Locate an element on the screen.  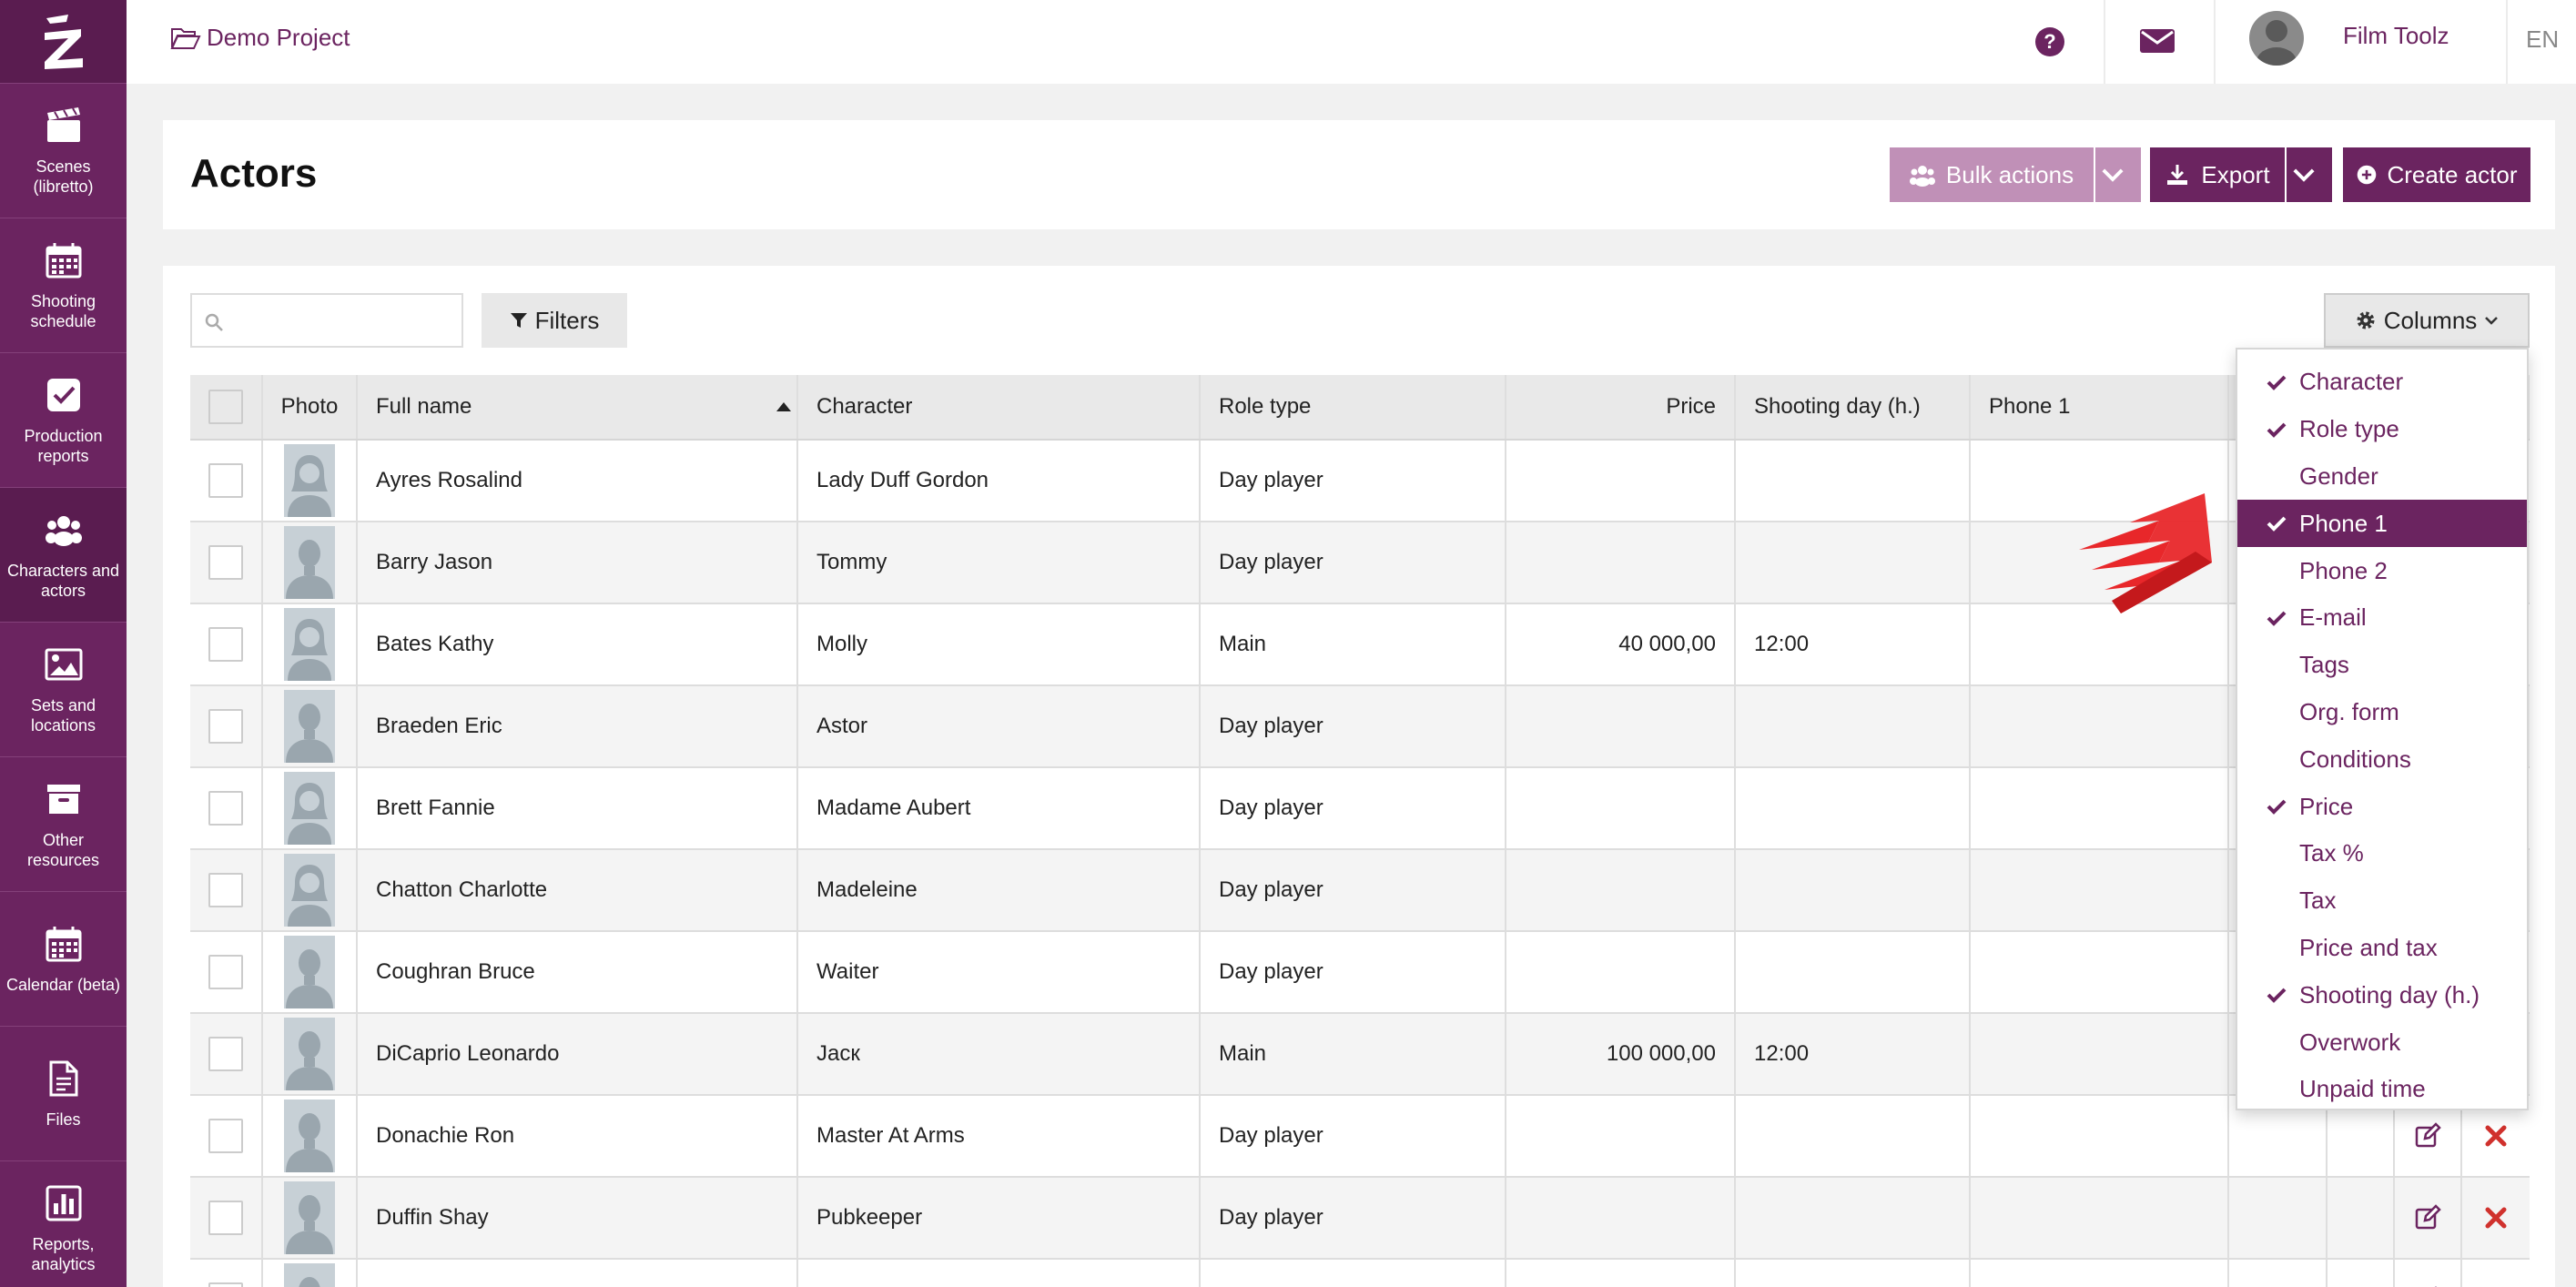
help-icon: ? is located at coordinates (2050, 42).